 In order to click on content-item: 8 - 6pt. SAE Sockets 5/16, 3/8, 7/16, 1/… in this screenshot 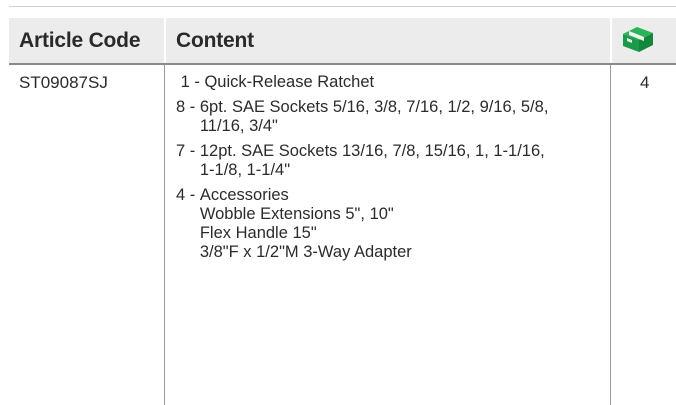, I will do `click(391, 117)`.